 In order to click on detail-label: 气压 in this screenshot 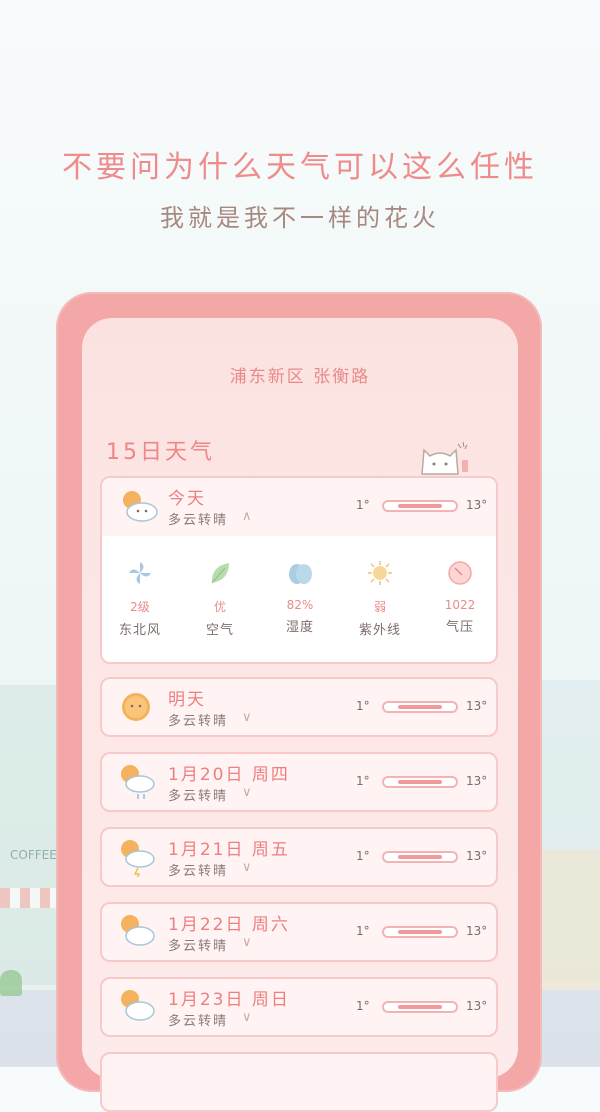, I will do `click(459, 627)`.